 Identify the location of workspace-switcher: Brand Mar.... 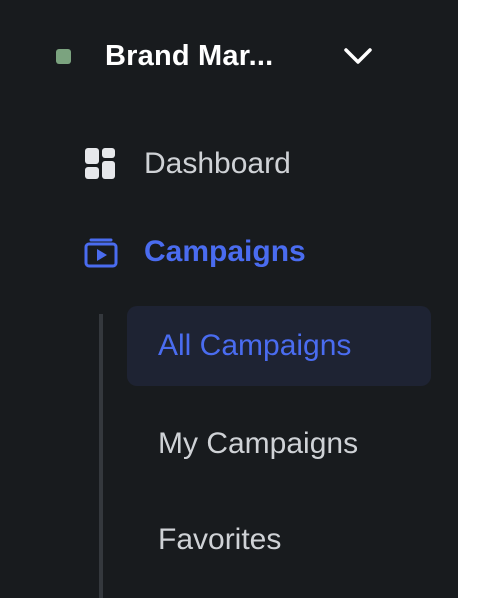
(221, 56).